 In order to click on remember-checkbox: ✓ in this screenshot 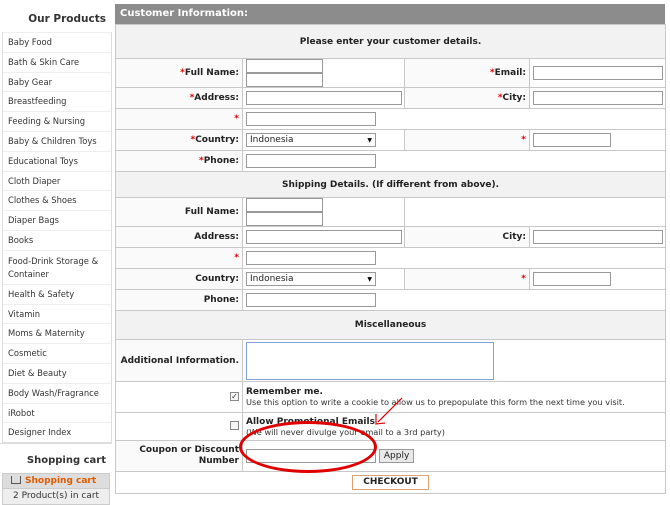, I will do `click(234, 396)`.